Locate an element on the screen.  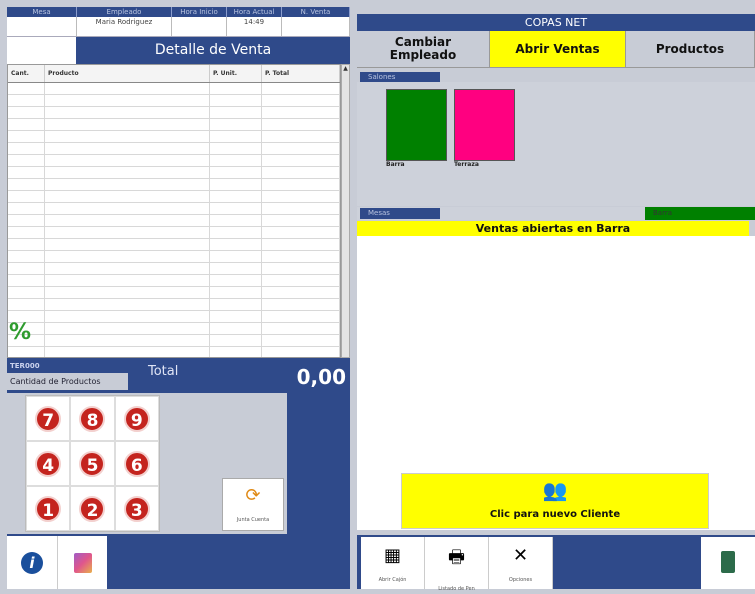
junta-cuenta-button: ⟳ Junta Cuenta is located at coordinates (253, 504).